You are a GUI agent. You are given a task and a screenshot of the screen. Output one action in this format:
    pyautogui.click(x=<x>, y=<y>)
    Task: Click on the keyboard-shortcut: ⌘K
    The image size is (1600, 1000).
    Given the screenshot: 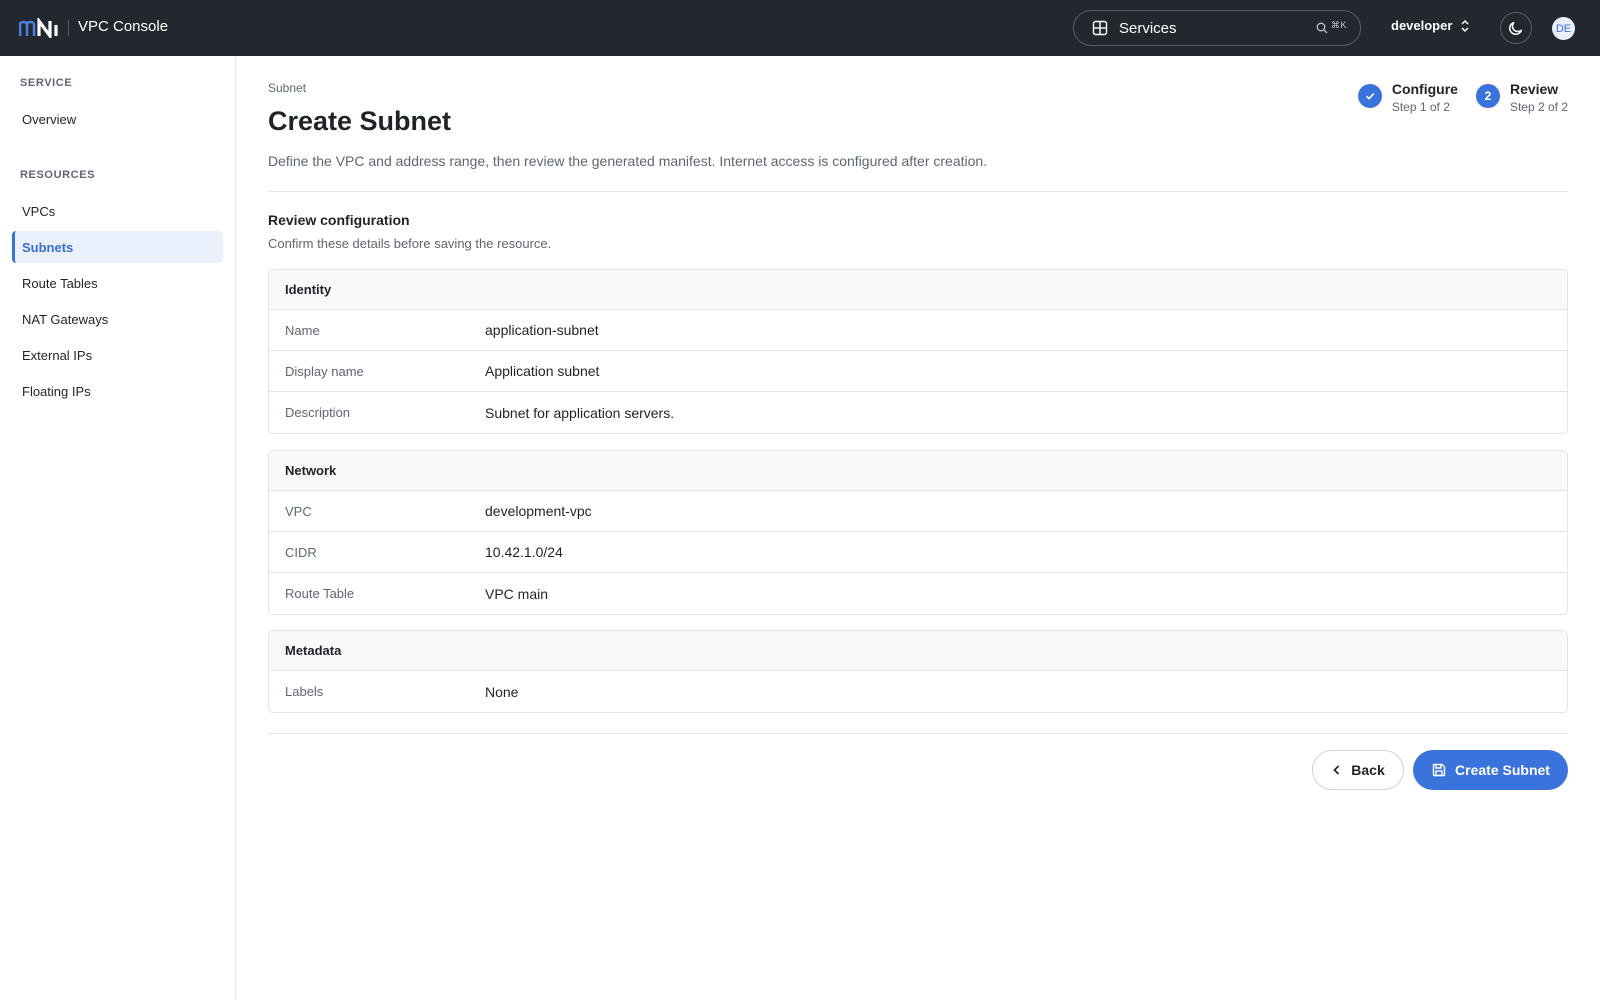 What is the action you would take?
    pyautogui.click(x=1339, y=25)
    